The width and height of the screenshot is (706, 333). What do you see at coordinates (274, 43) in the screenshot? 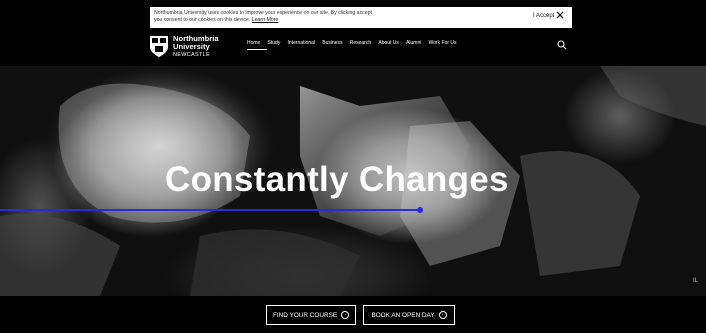
I see `nav-study: Study` at bounding box center [274, 43].